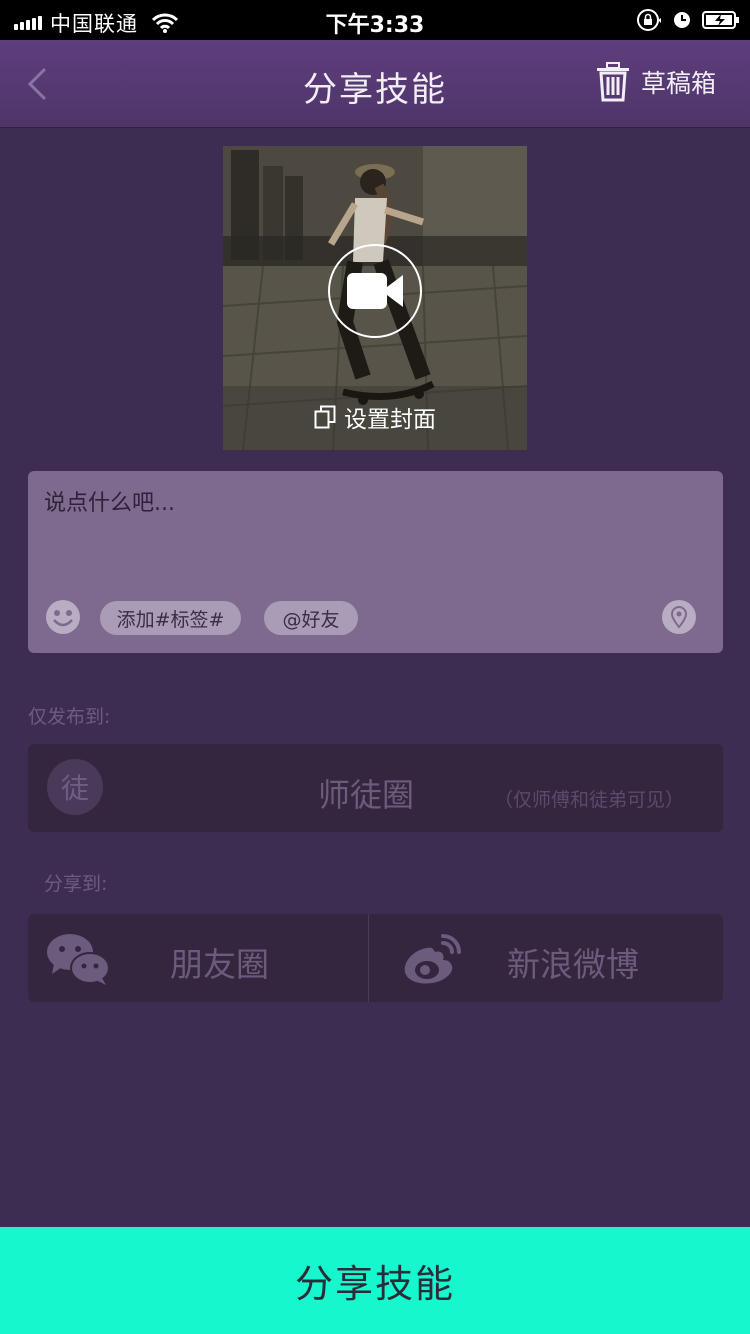 This screenshot has width=750, height=1334. What do you see at coordinates (69, 717) in the screenshot?
I see `publish-section-label: 仅发布到:` at bounding box center [69, 717].